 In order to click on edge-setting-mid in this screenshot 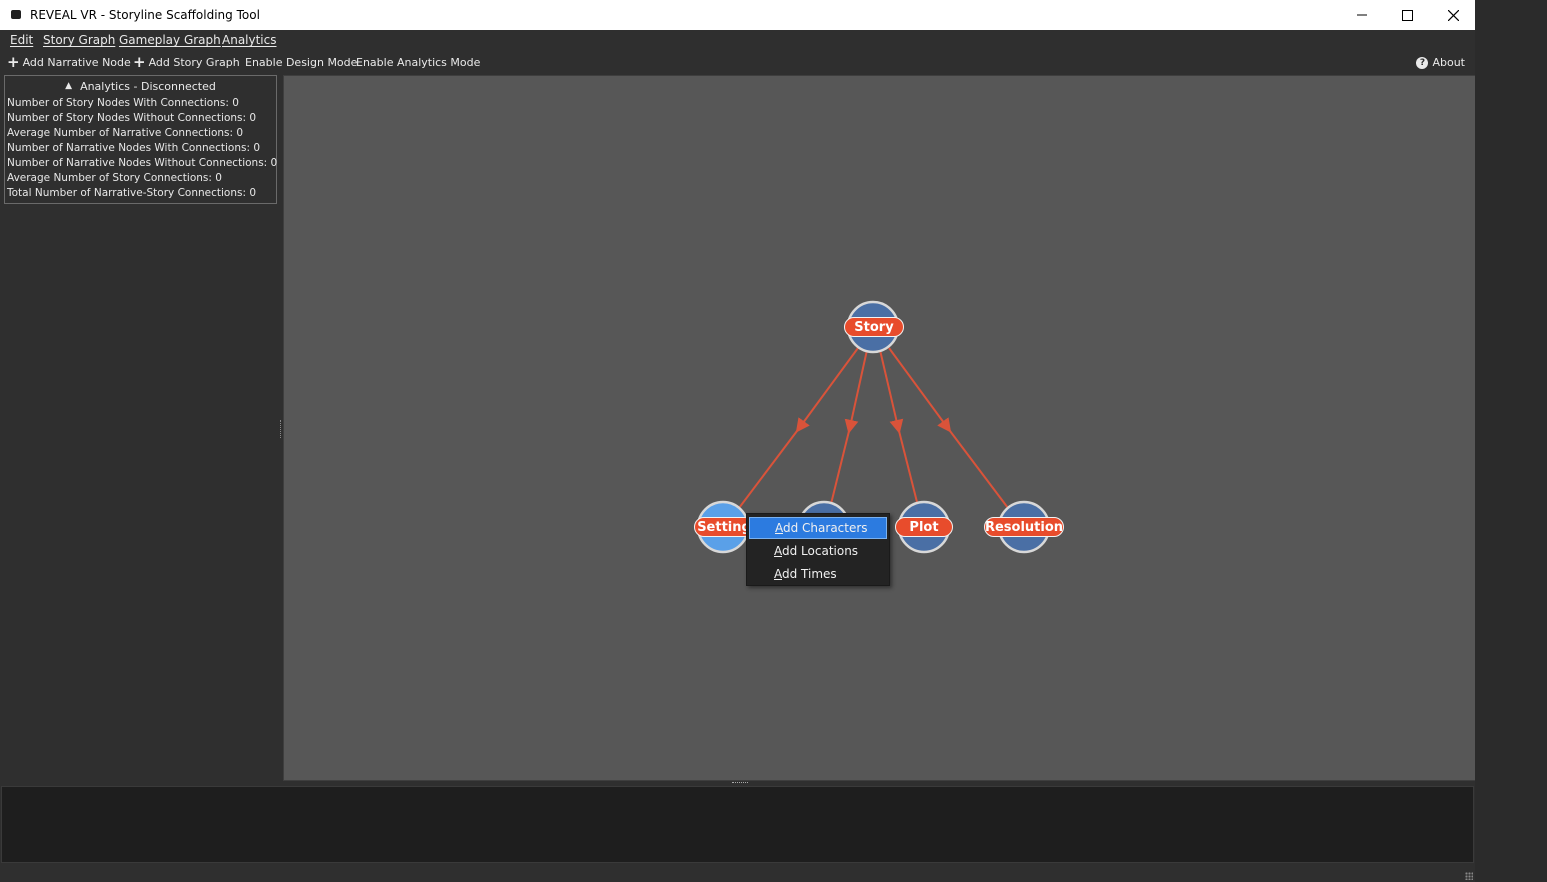, I will do `click(769, 467)`.